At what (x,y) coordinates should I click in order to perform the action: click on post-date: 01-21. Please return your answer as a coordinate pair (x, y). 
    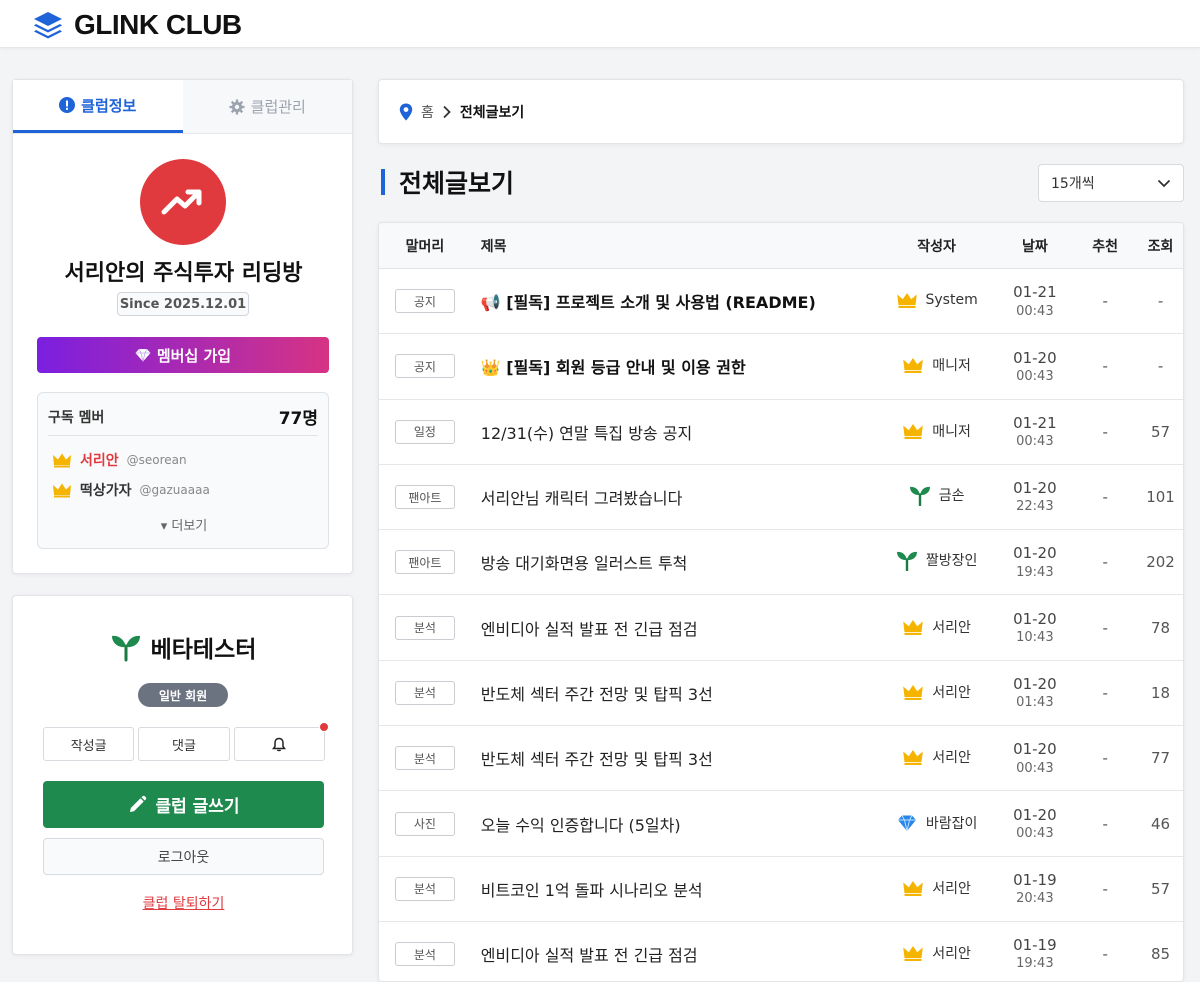
    Looking at the image, I should click on (1035, 422).